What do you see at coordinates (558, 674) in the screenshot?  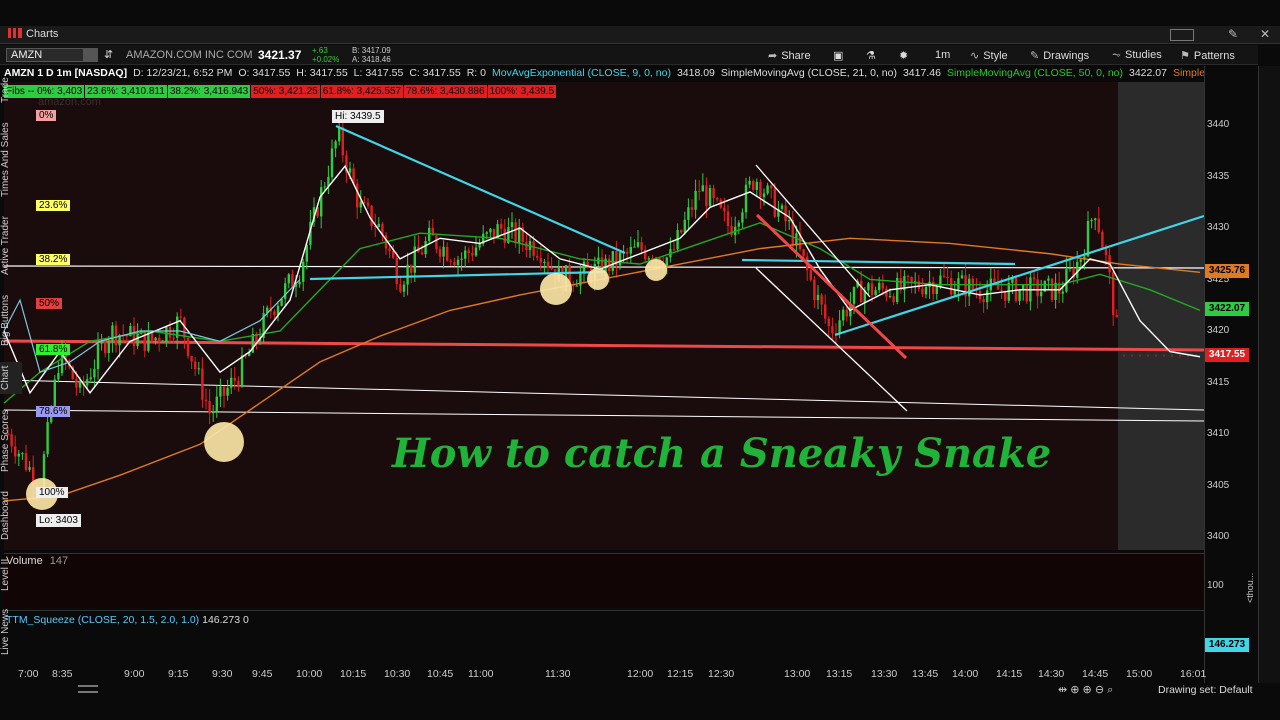 I see `time-tick: 11:30` at bounding box center [558, 674].